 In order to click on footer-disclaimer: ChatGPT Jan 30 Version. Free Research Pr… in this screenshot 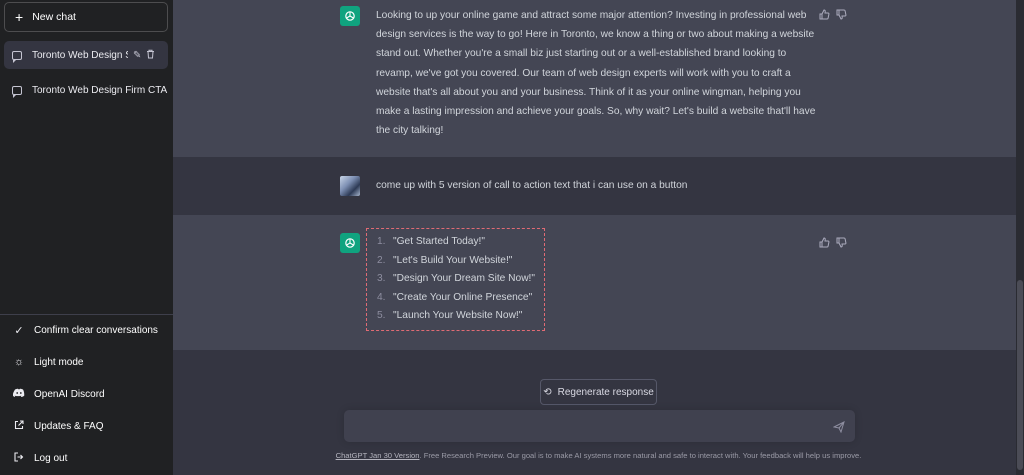, I will do `click(598, 455)`.